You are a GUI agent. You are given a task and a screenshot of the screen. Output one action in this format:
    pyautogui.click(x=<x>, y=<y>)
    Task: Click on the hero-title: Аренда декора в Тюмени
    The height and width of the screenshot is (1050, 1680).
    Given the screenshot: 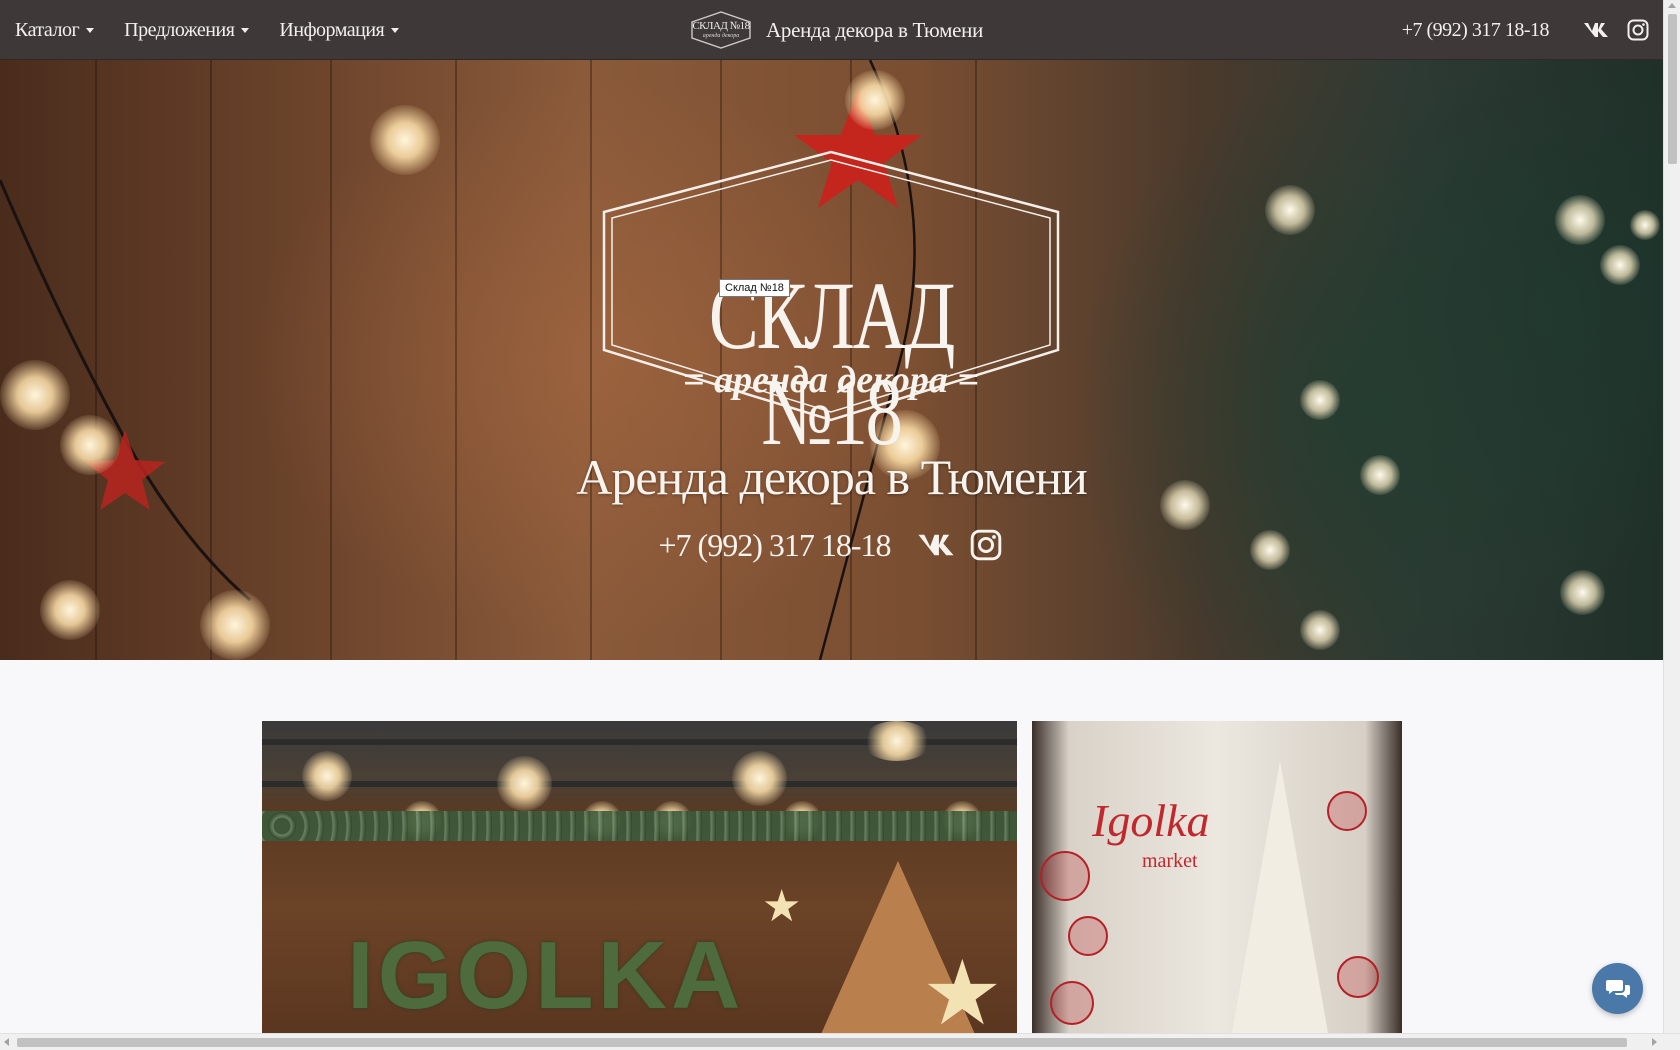 What is the action you would take?
    pyautogui.click(x=831, y=477)
    